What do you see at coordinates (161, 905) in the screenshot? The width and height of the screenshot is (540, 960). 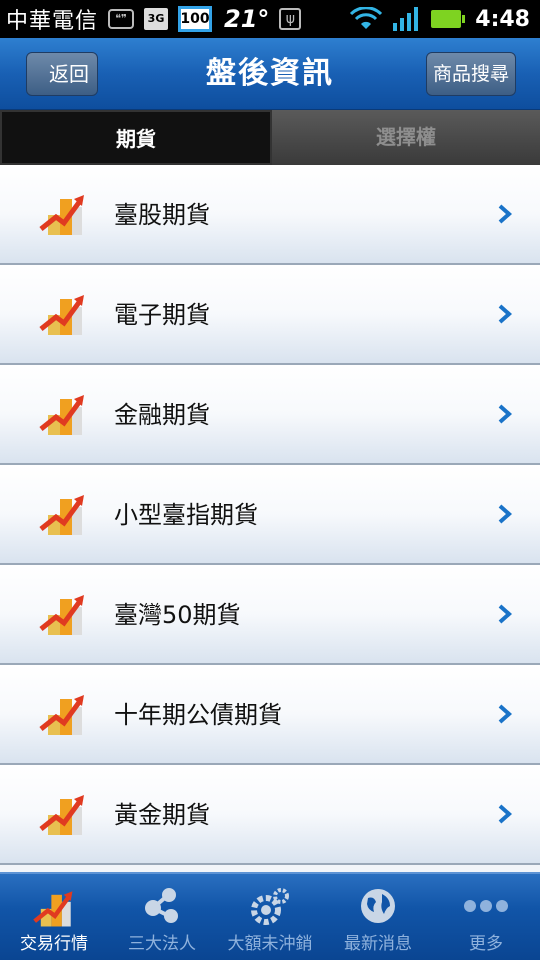 I see `network-icon` at bounding box center [161, 905].